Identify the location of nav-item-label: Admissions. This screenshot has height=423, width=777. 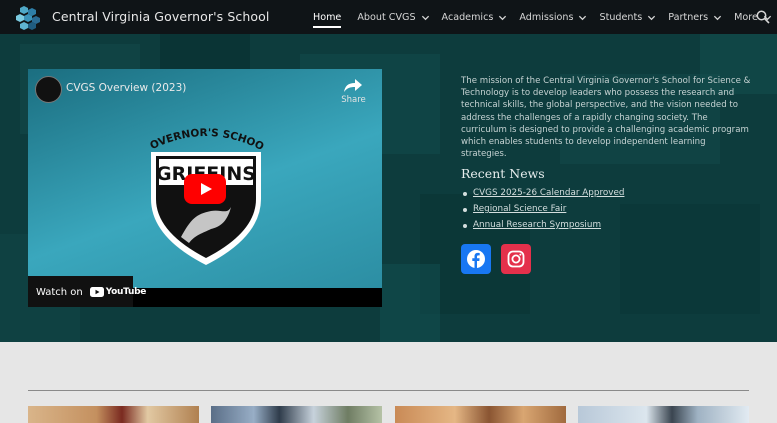
(546, 17).